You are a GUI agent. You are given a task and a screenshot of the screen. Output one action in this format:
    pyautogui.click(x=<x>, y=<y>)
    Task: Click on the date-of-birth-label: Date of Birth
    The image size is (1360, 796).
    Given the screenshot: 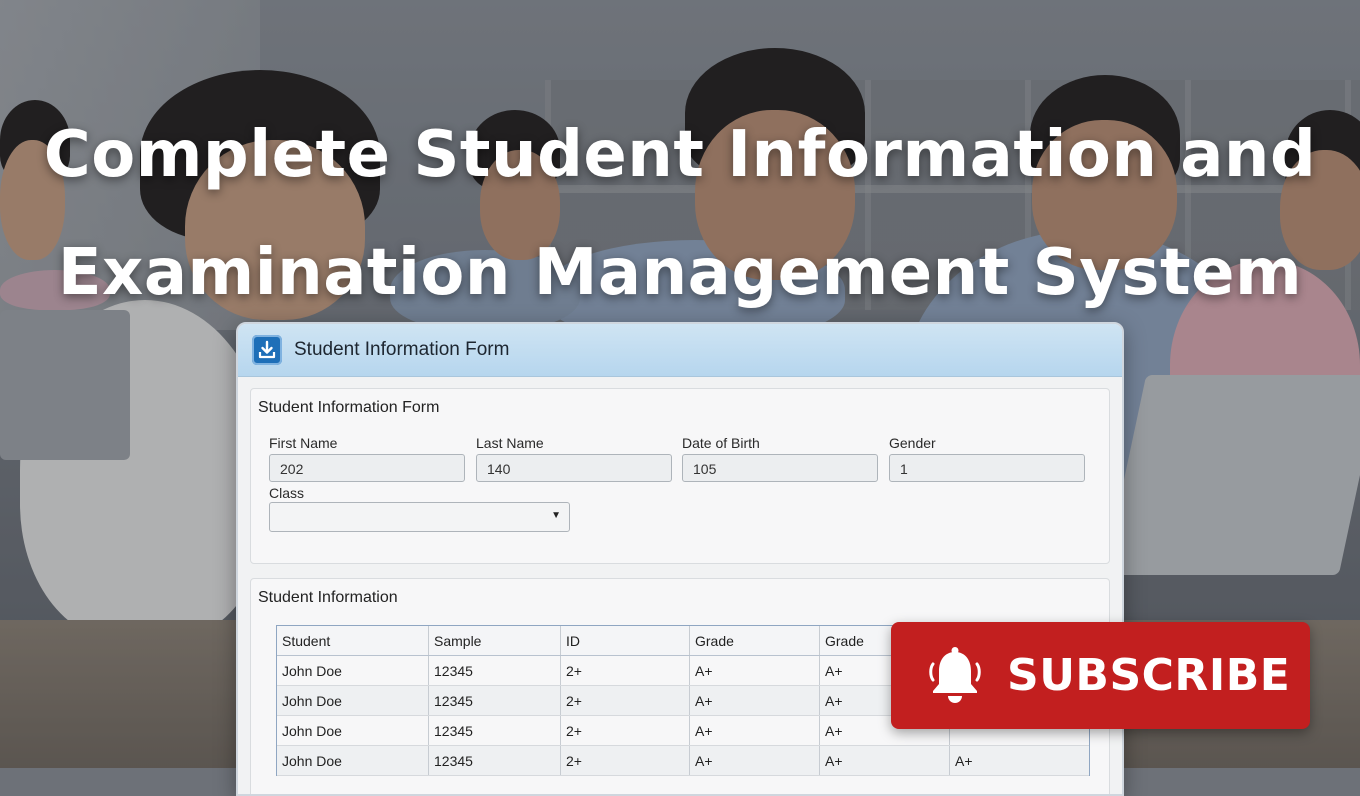 What is the action you would take?
    pyautogui.click(x=721, y=443)
    